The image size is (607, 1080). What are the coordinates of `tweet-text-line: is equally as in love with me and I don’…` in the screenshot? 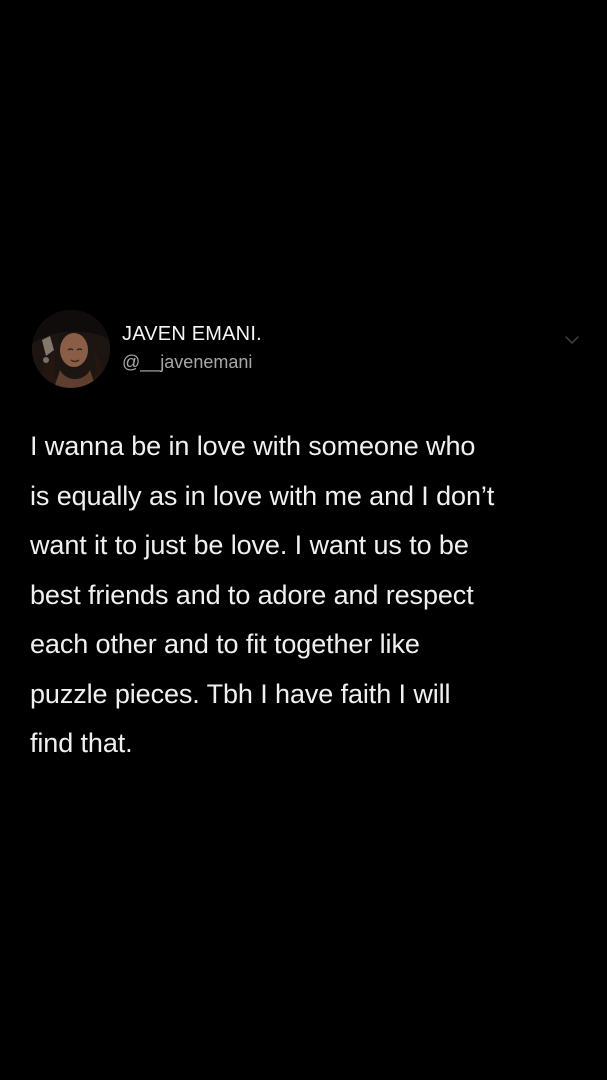 It's located at (262, 495).